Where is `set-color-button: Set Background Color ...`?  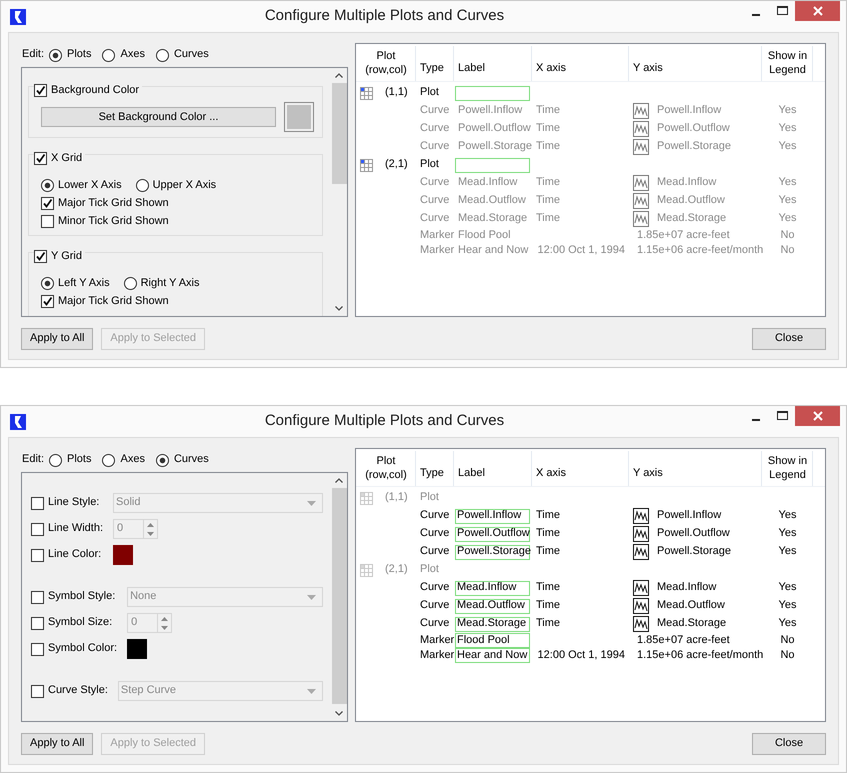
set-color-button: Set Background Color ... is located at coordinates (158, 117).